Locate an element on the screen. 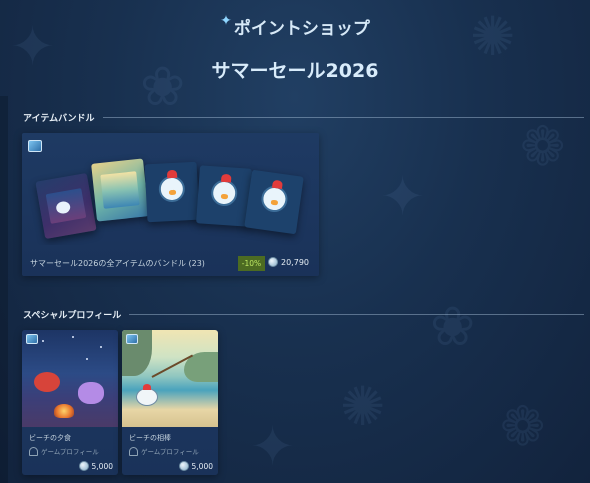 This screenshot has height=483, width=590. discount-badge: -10% is located at coordinates (251, 263).